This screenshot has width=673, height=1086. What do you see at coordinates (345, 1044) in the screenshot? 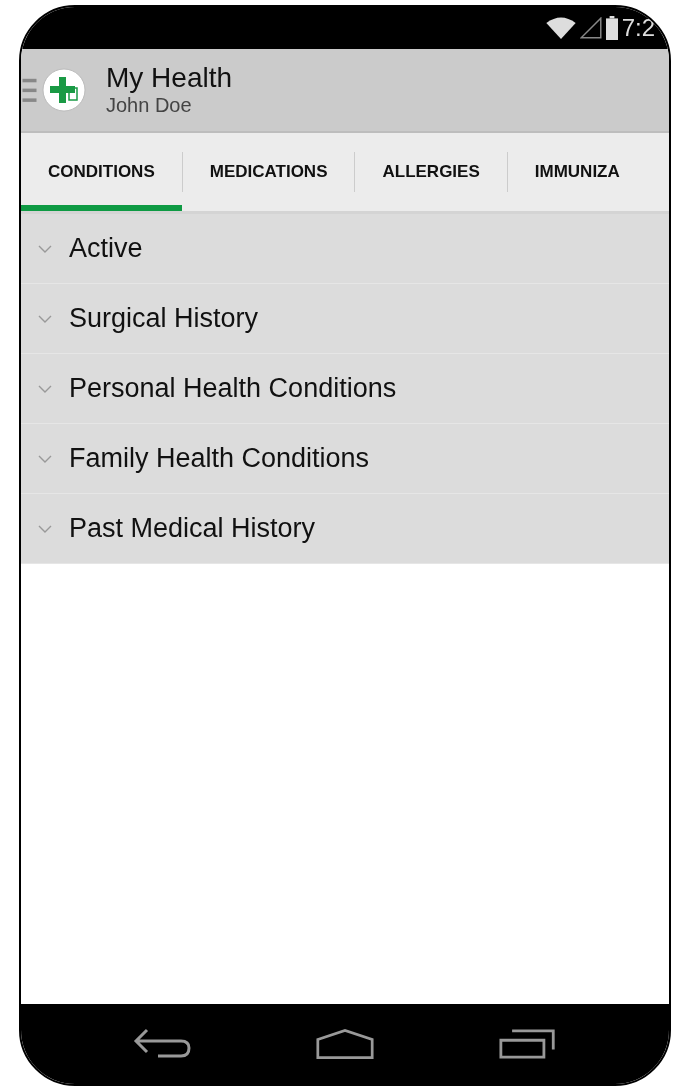
I see `home-icon` at bounding box center [345, 1044].